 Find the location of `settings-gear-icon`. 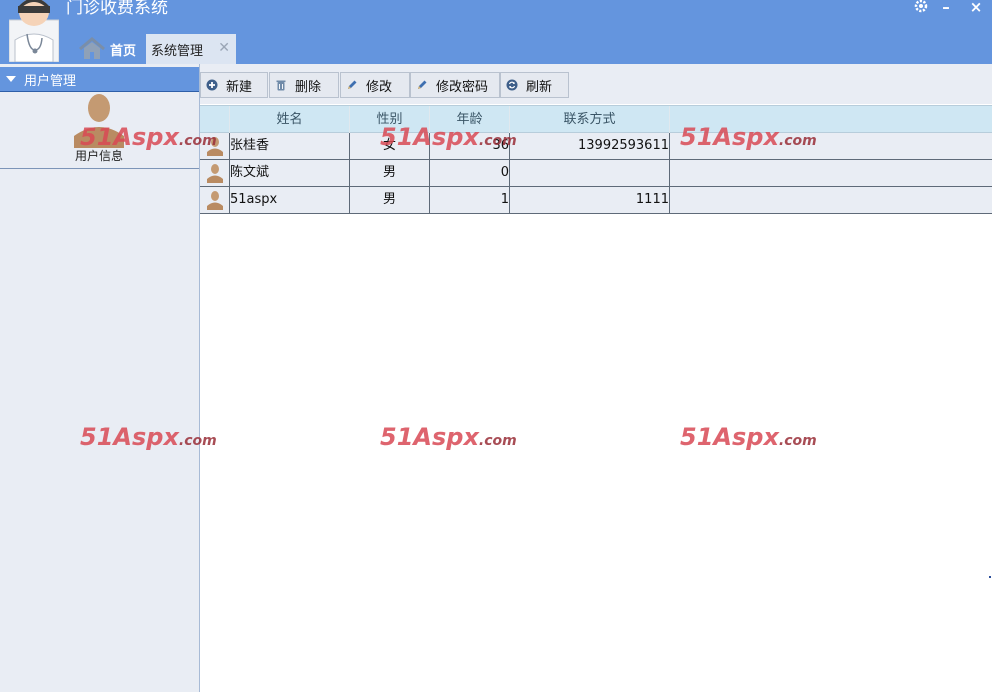

settings-gear-icon is located at coordinates (921, 9).